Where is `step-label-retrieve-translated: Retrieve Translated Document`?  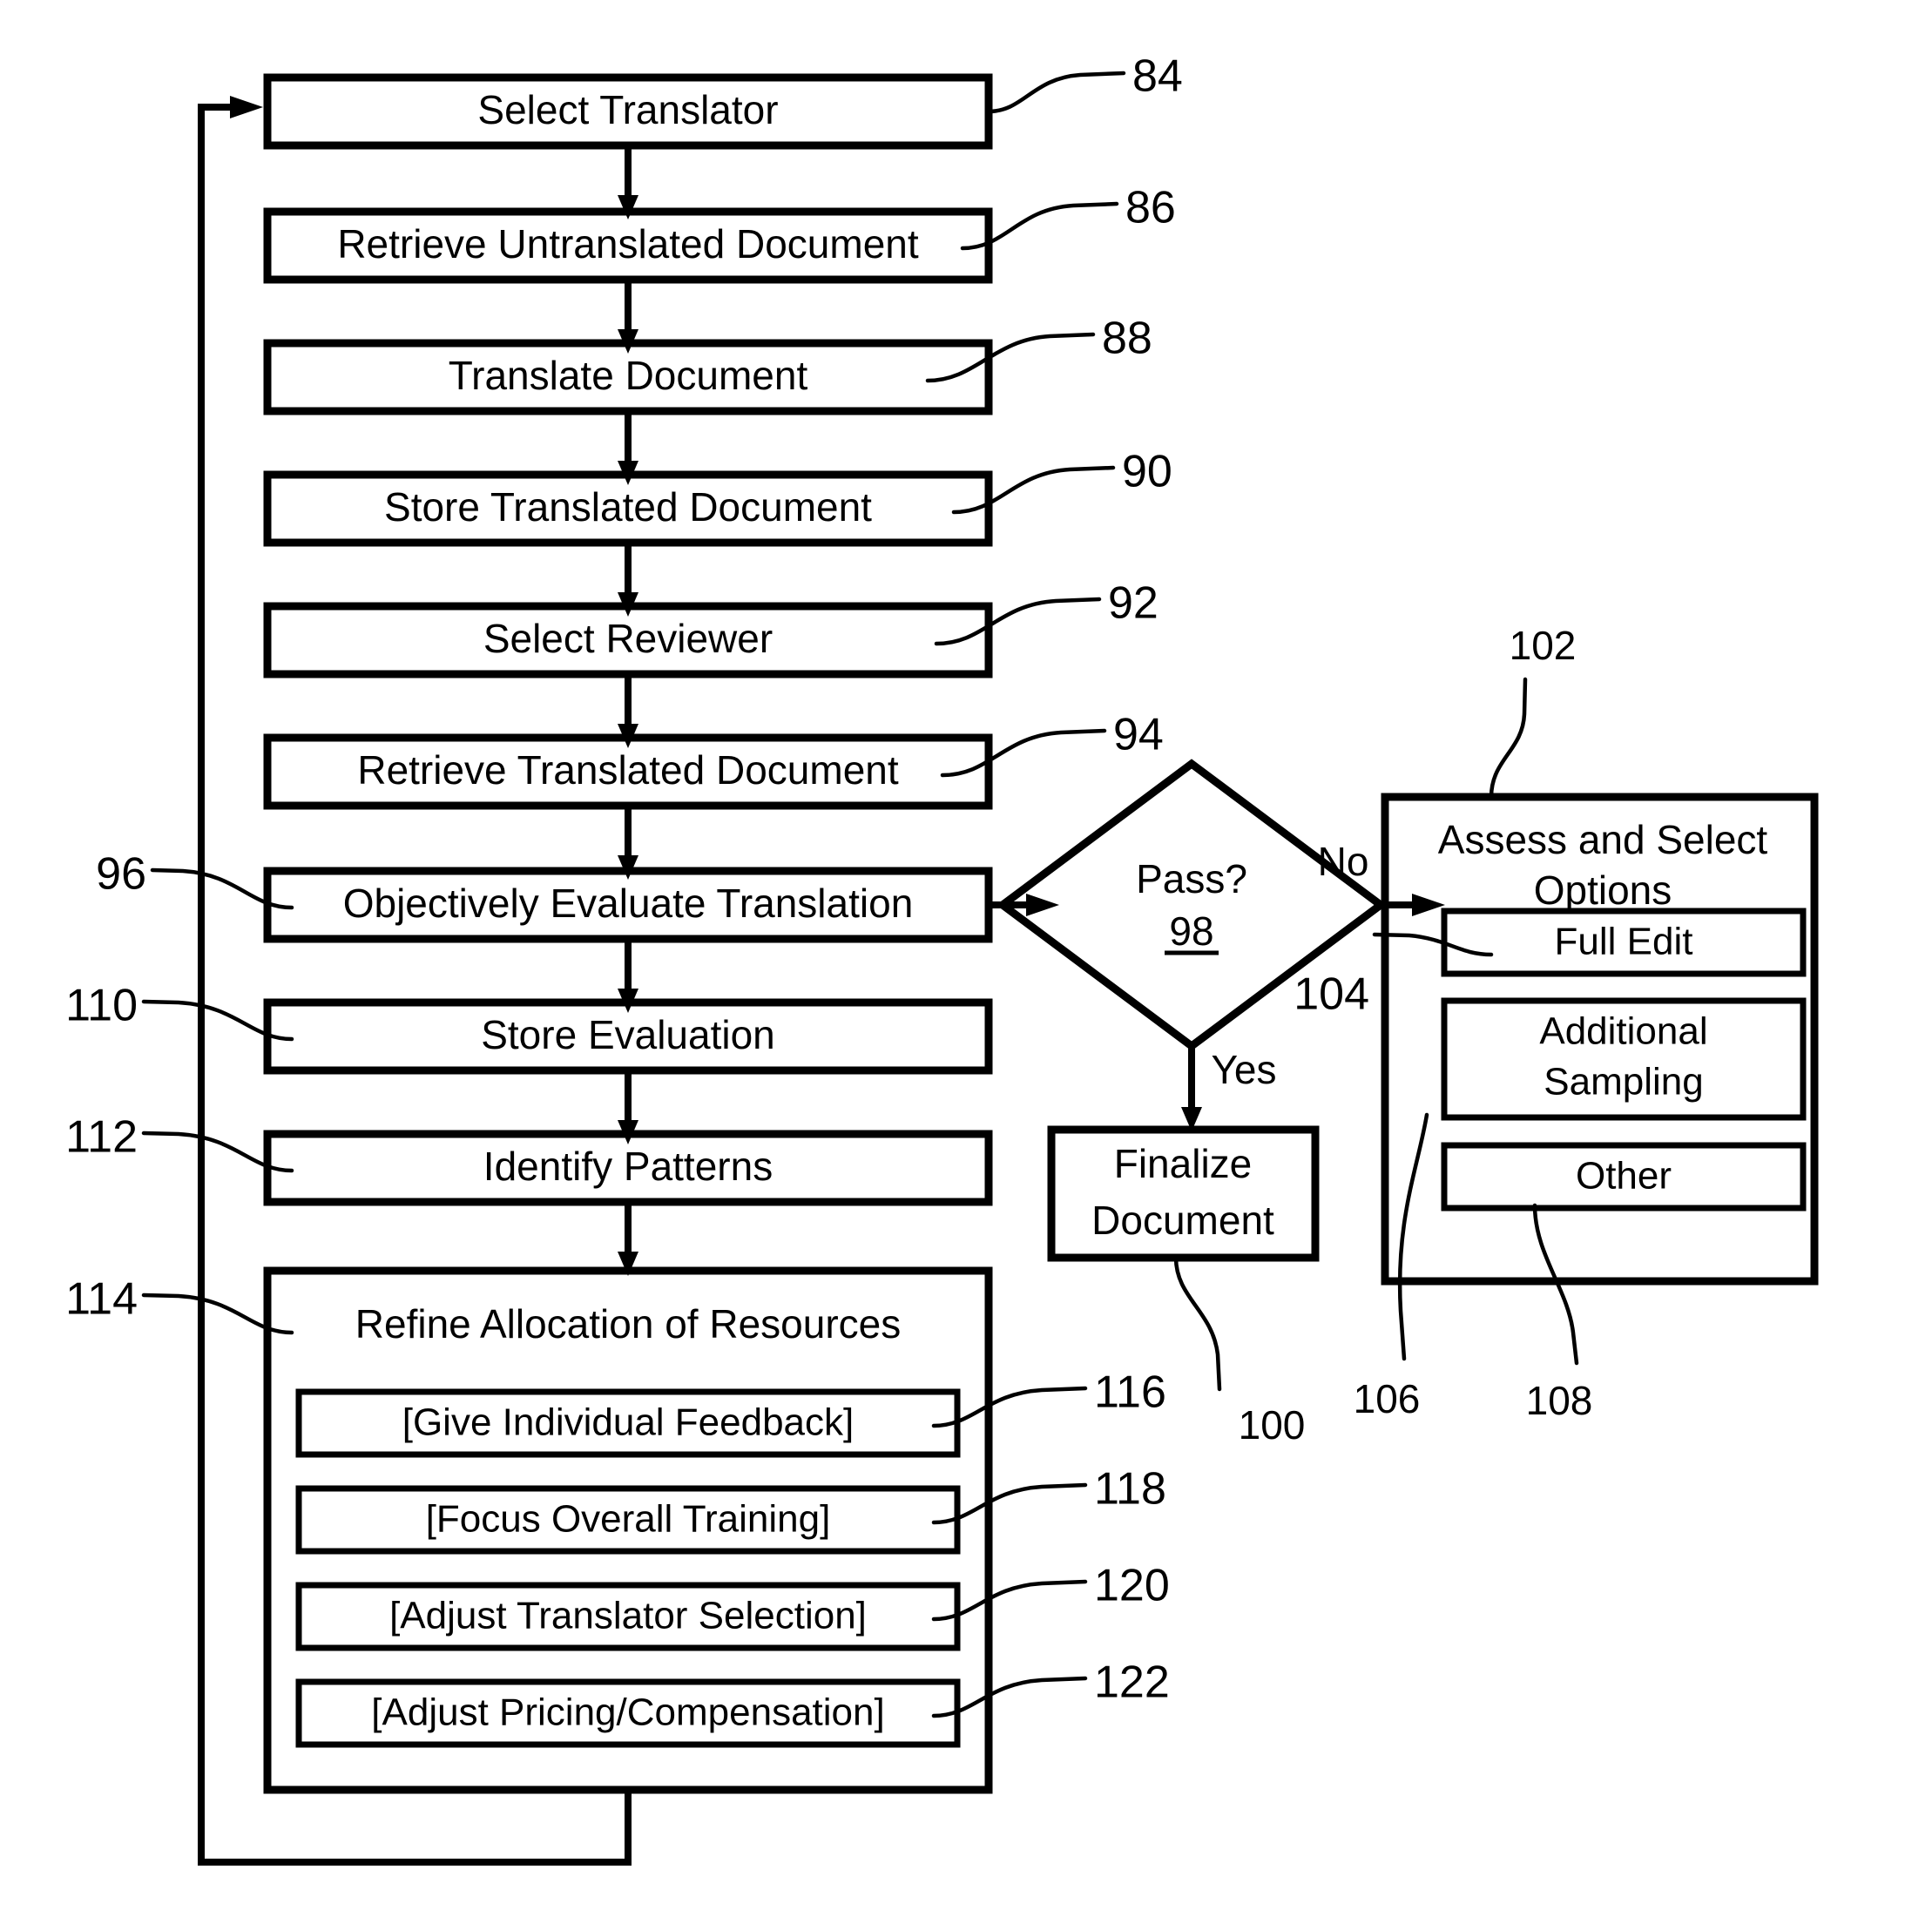
step-label-retrieve-translated: Retrieve Translated Document is located at coordinates (628, 770).